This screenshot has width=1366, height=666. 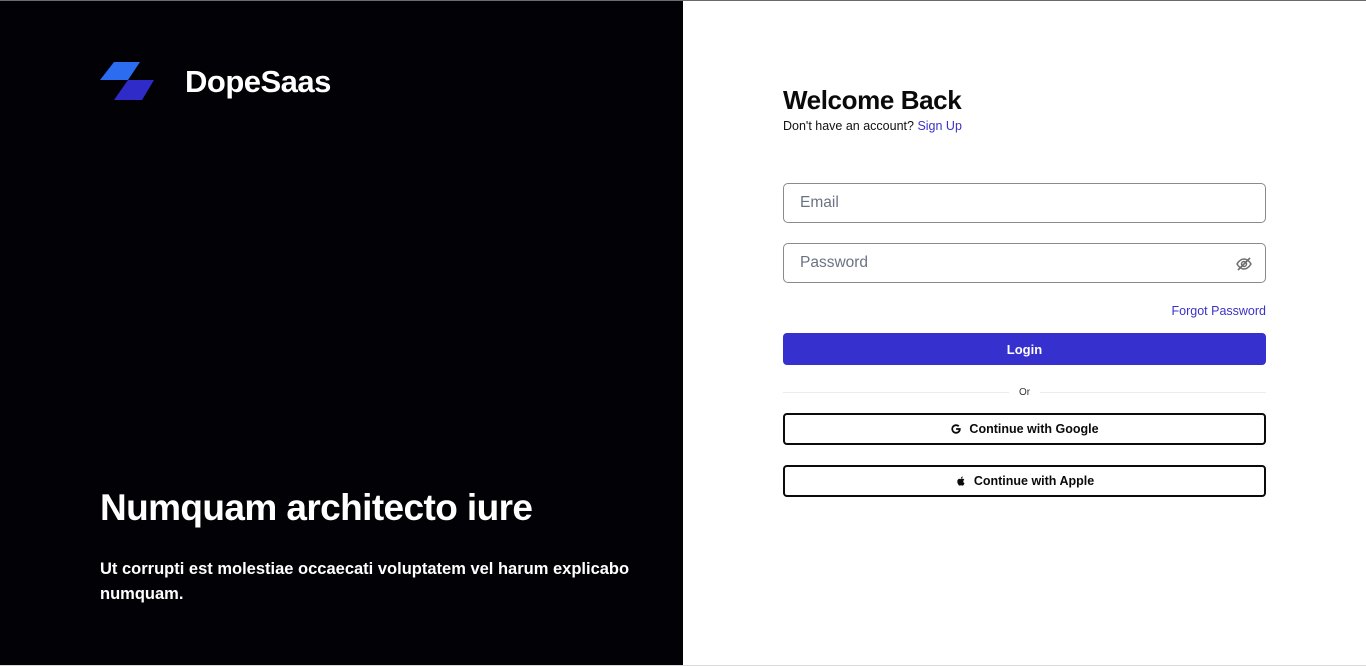 What do you see at coordinates (896, 392) in the screenshot?
I see `divider-line-left` at bounding box center [896, 392].